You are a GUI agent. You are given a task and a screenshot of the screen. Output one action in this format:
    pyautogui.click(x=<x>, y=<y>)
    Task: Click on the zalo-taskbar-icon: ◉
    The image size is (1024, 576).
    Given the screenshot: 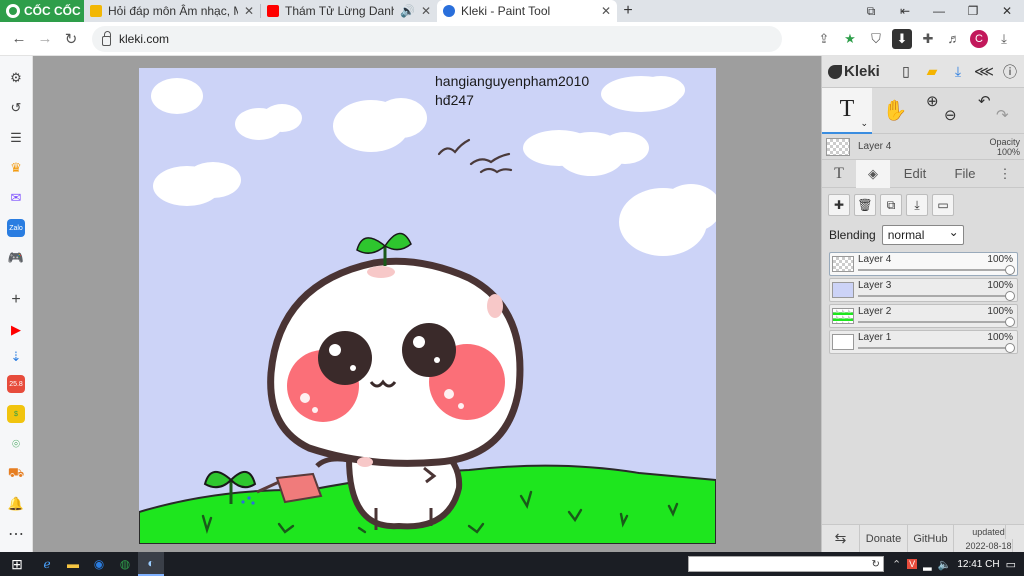 What is the action you would take?
    pyautogui.click(x=99, y=564)
    